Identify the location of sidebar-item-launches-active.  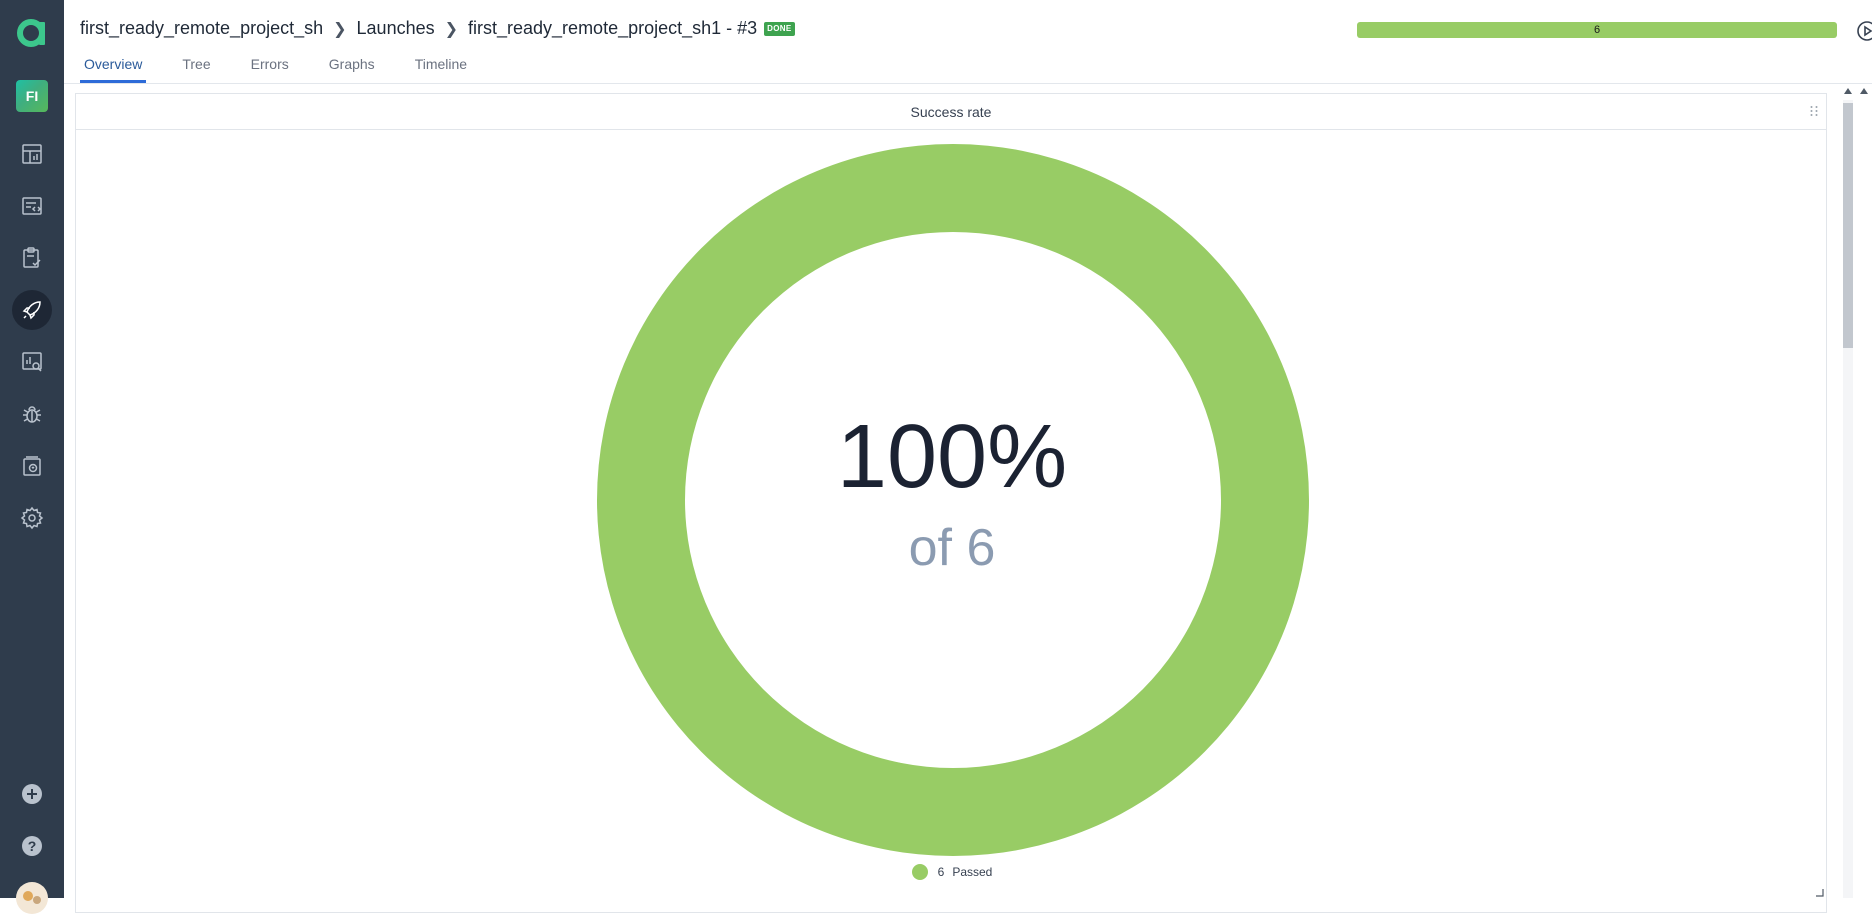
(32, 310).